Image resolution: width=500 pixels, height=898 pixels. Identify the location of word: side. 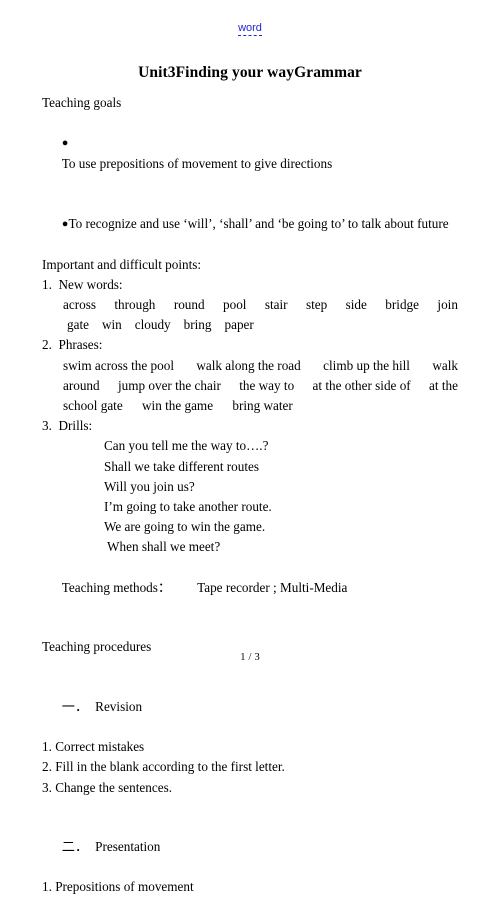
(356, 305).